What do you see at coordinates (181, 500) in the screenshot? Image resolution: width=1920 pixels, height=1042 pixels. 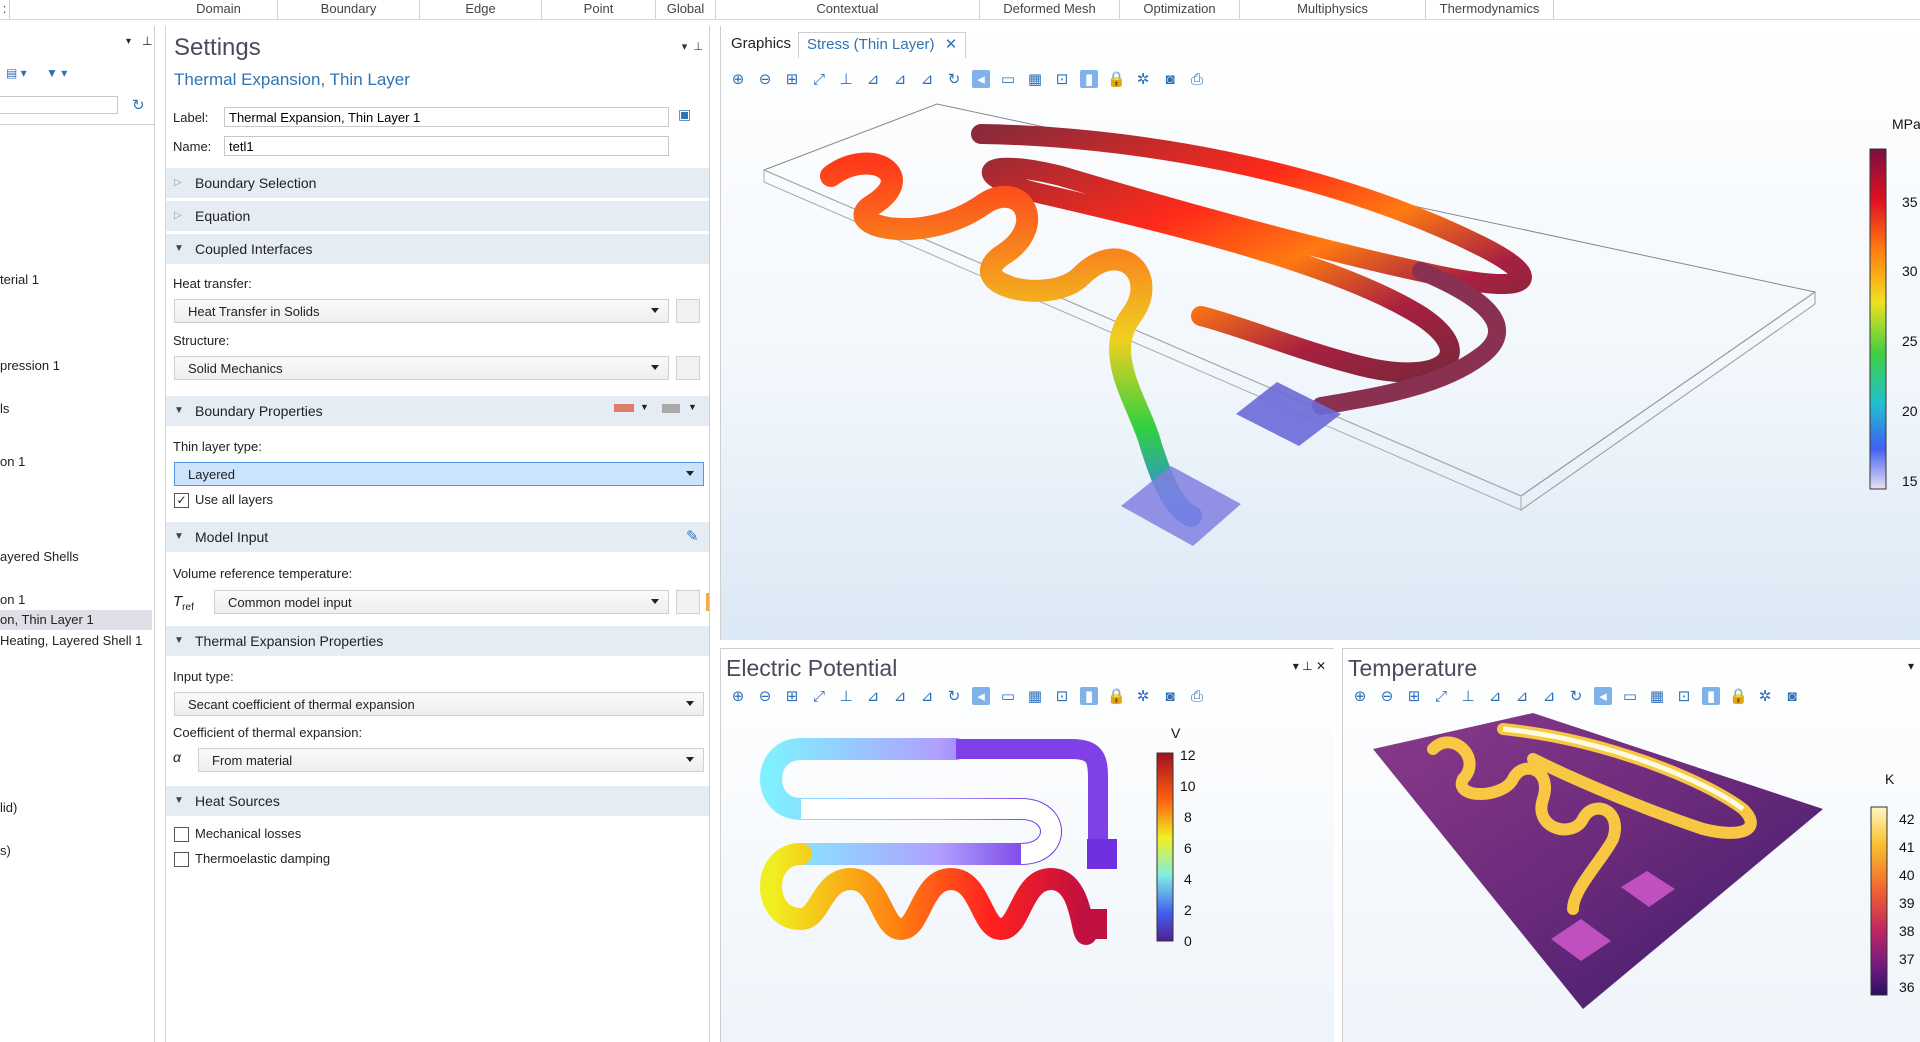 I see `use-all-layers-checkbox: ✓` at bounding box center [181, 500].